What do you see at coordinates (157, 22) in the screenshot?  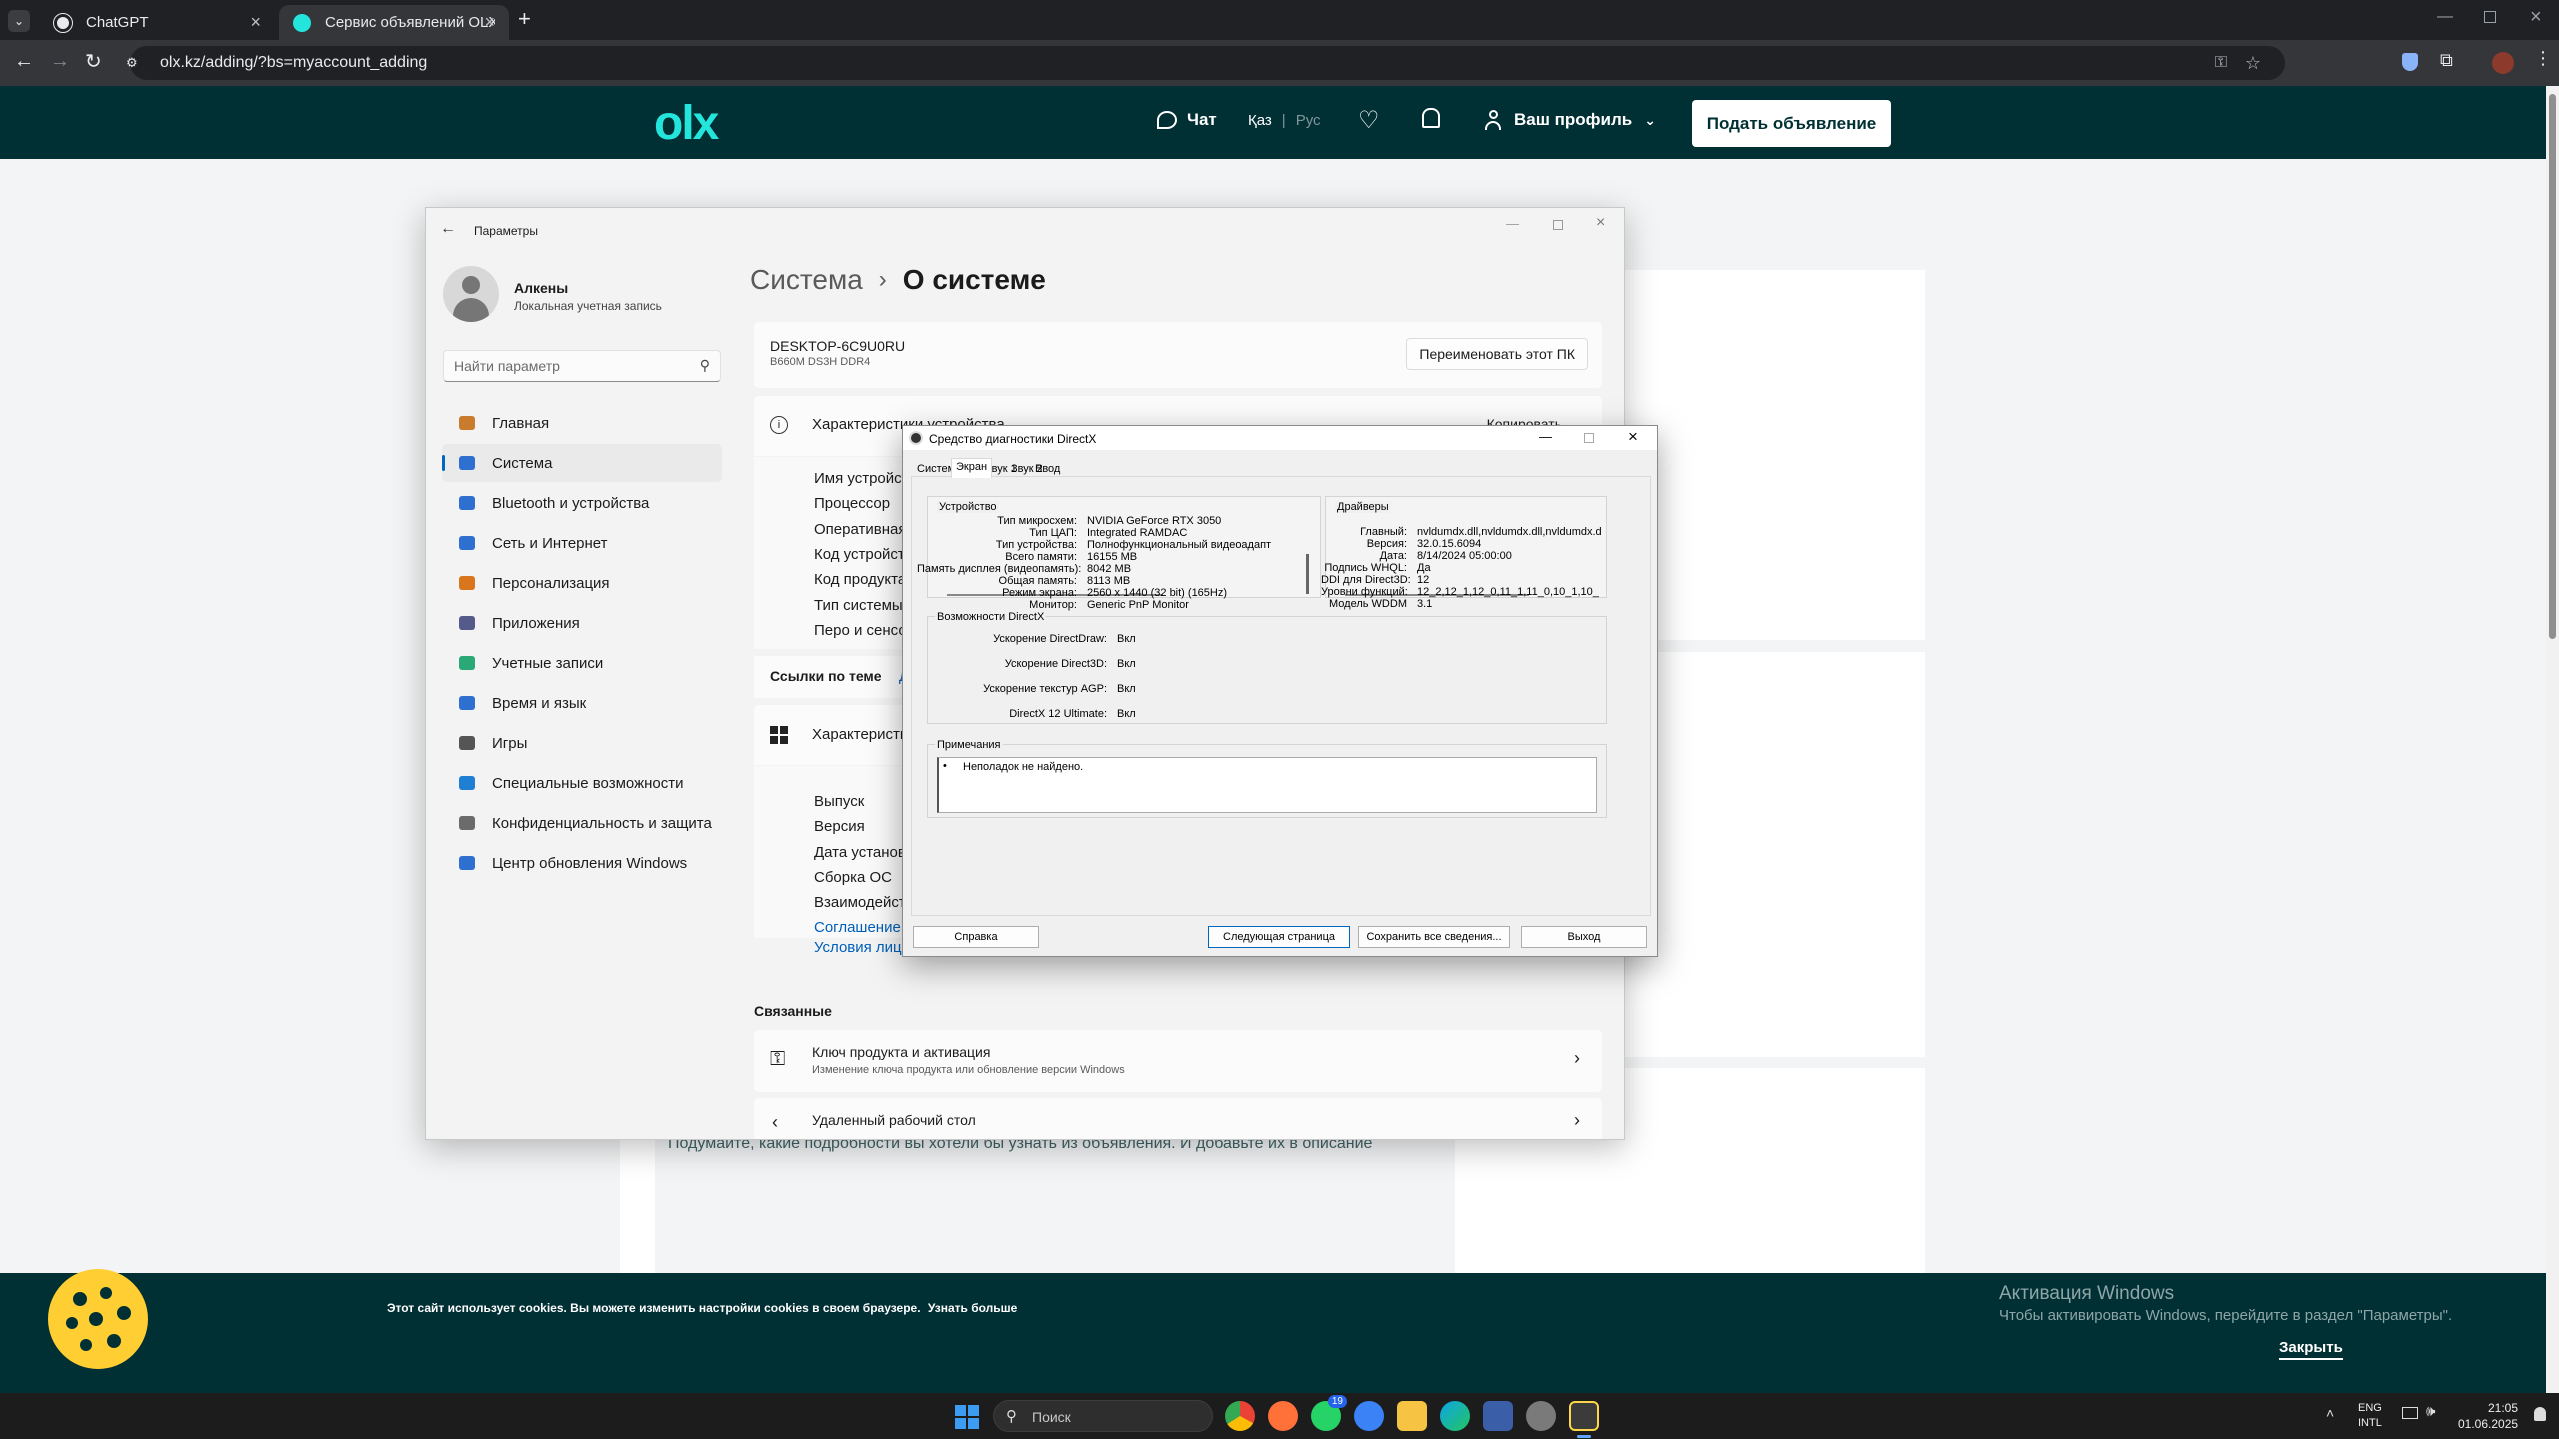 I see `tab-chatgpt: ChatGPT ×` at bounding box center [157, 22].